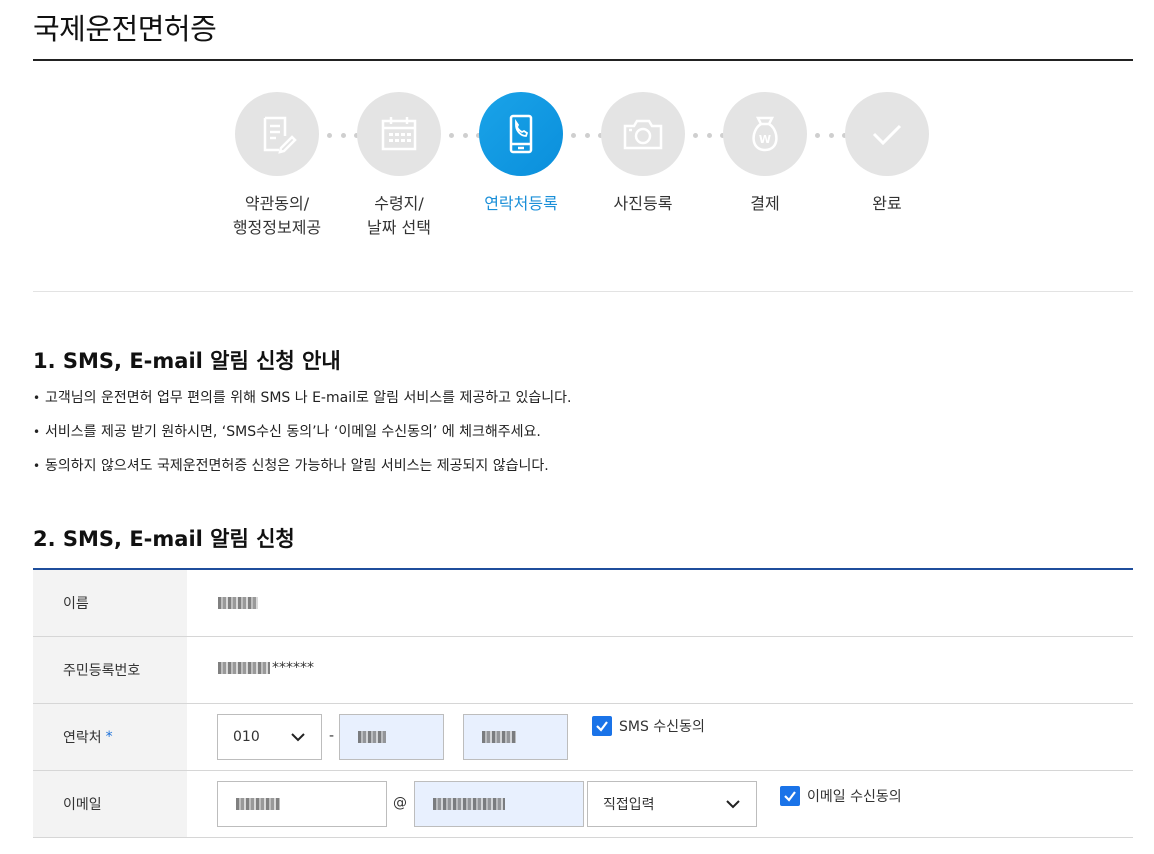 Image resolution: width=1154 pixels, height=854 pixels. I want to click on checkmark-icon, so click(887, 135).